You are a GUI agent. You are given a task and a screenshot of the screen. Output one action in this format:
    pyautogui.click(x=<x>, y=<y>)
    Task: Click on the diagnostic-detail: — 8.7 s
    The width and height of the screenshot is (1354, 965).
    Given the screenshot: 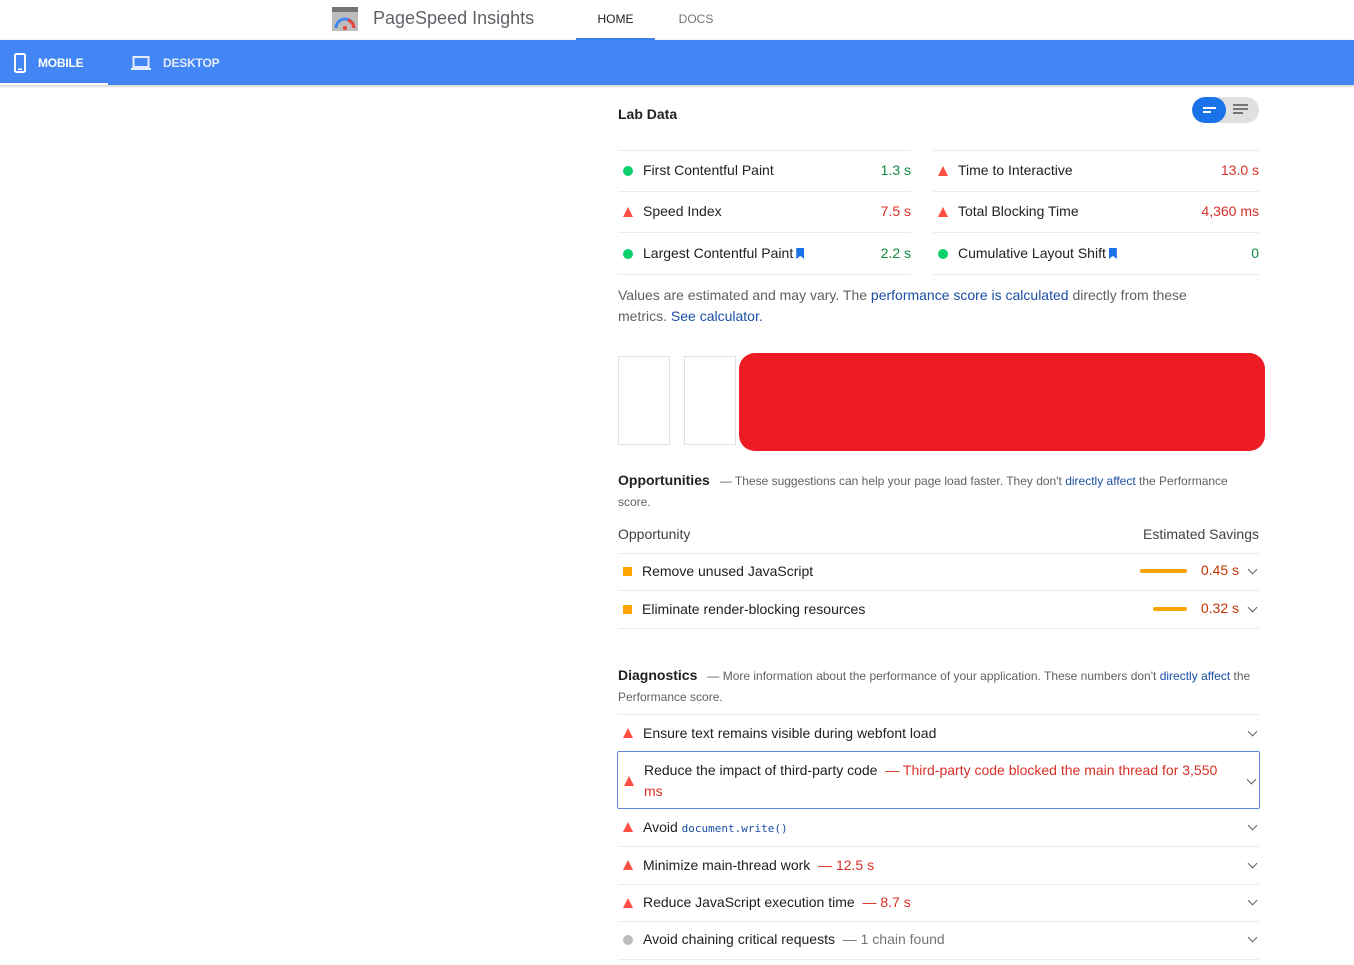 What is the action you would take?
    pyautogui.click(x=886, y=902)
    